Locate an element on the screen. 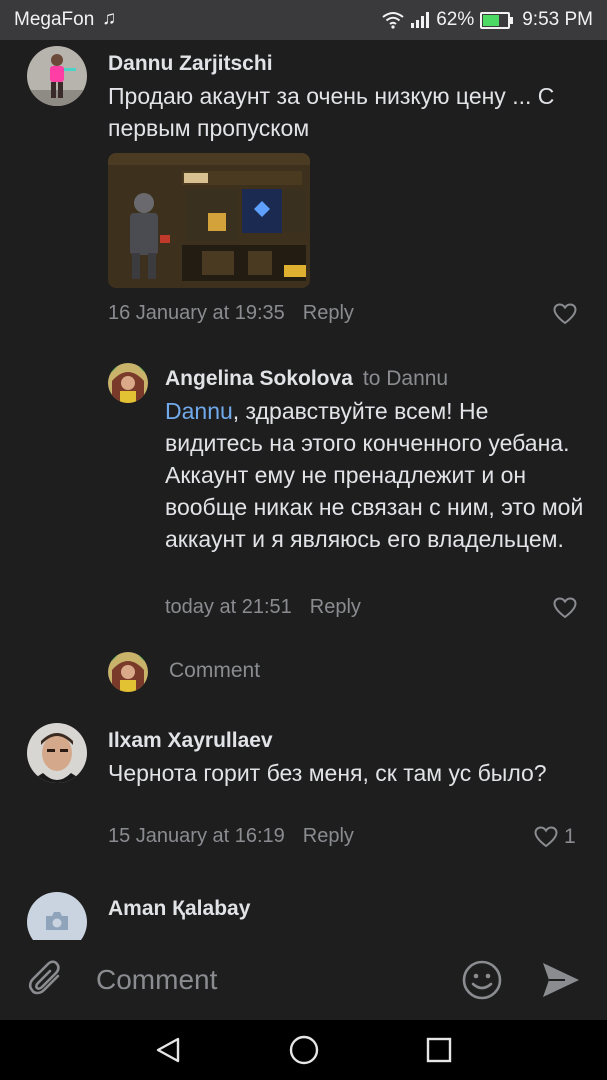  attached-photo is located at coordinates (209, 220).